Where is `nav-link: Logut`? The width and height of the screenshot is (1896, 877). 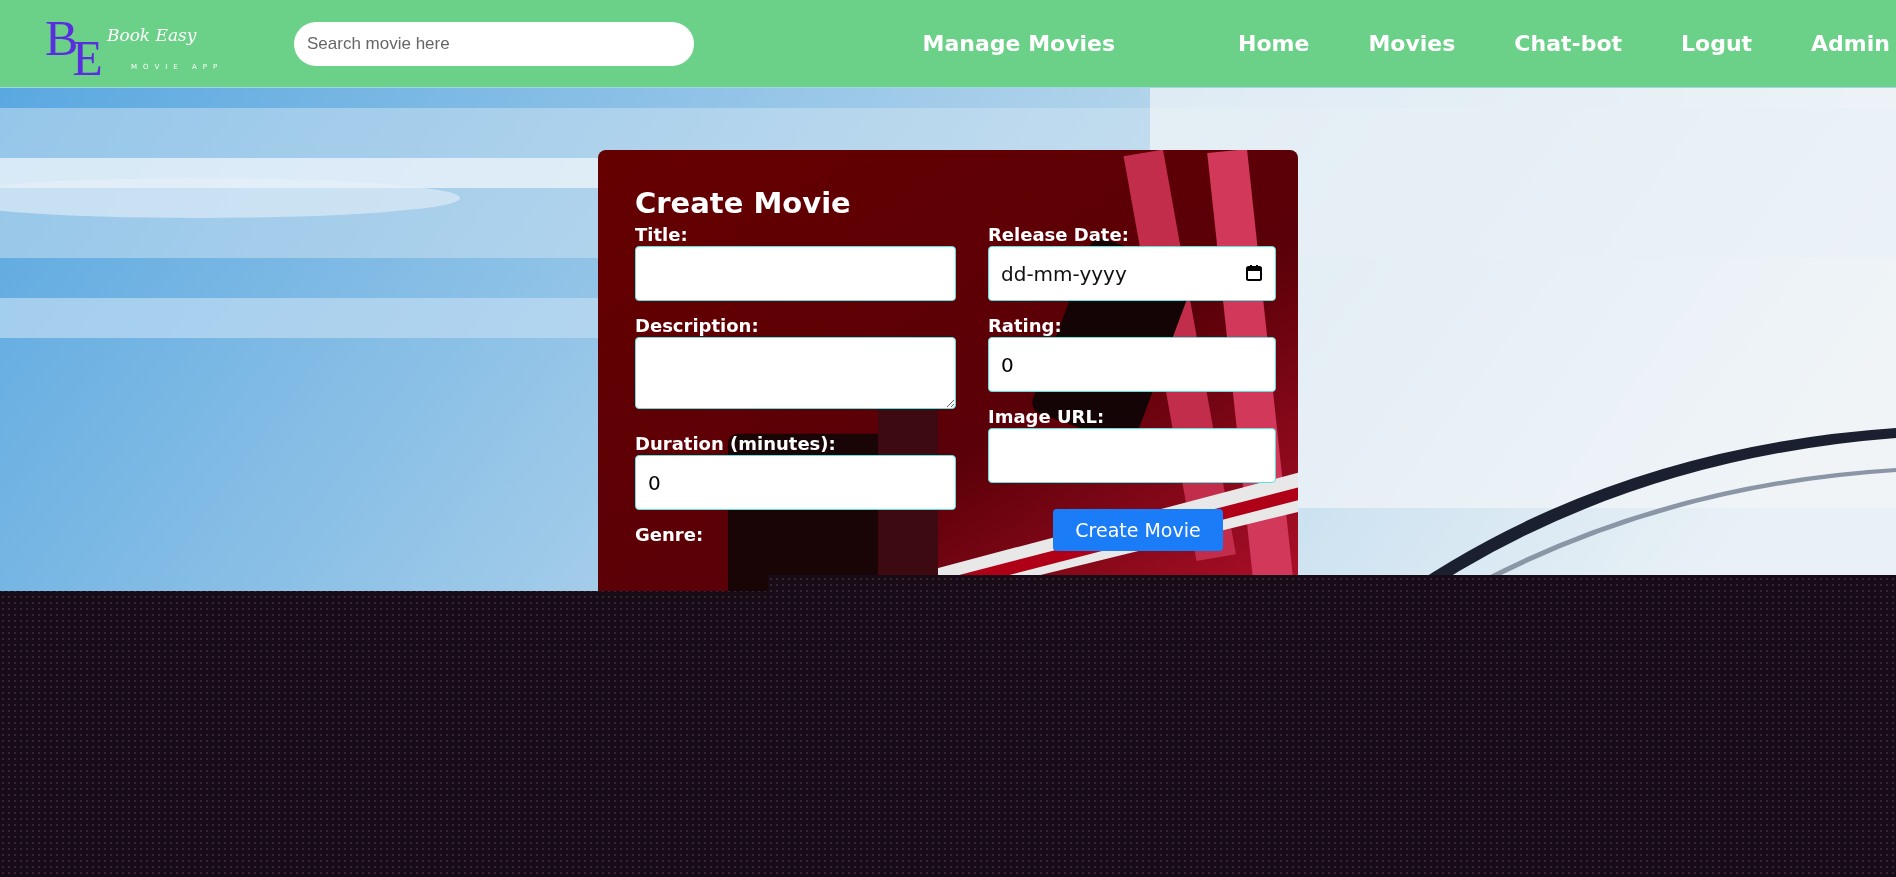
nav-link: Logut is located at coordinates (1717, 43).